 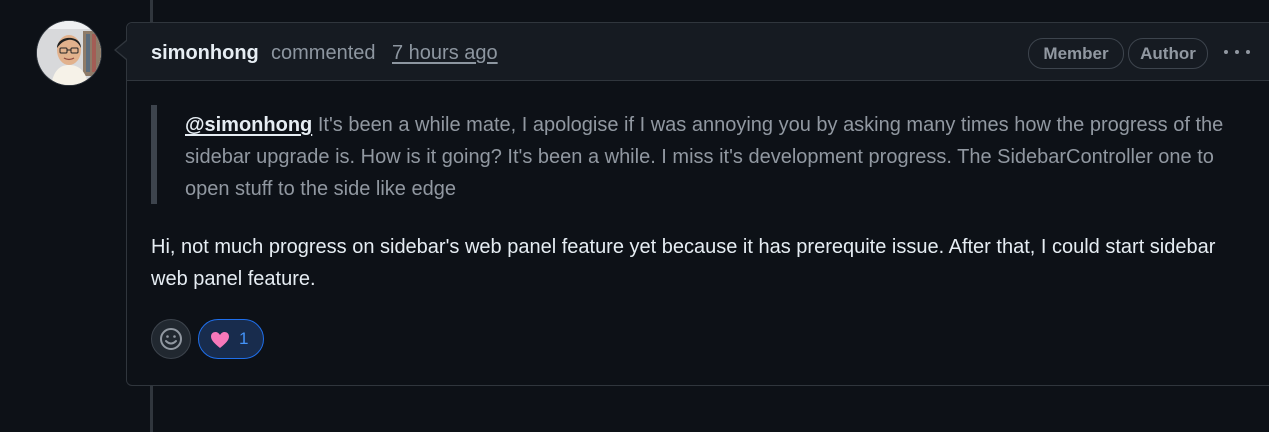 What do you see at coordinates (323, 53) in the screenshot?
I see `comment-action: commented` at bounding box center [323, 53].